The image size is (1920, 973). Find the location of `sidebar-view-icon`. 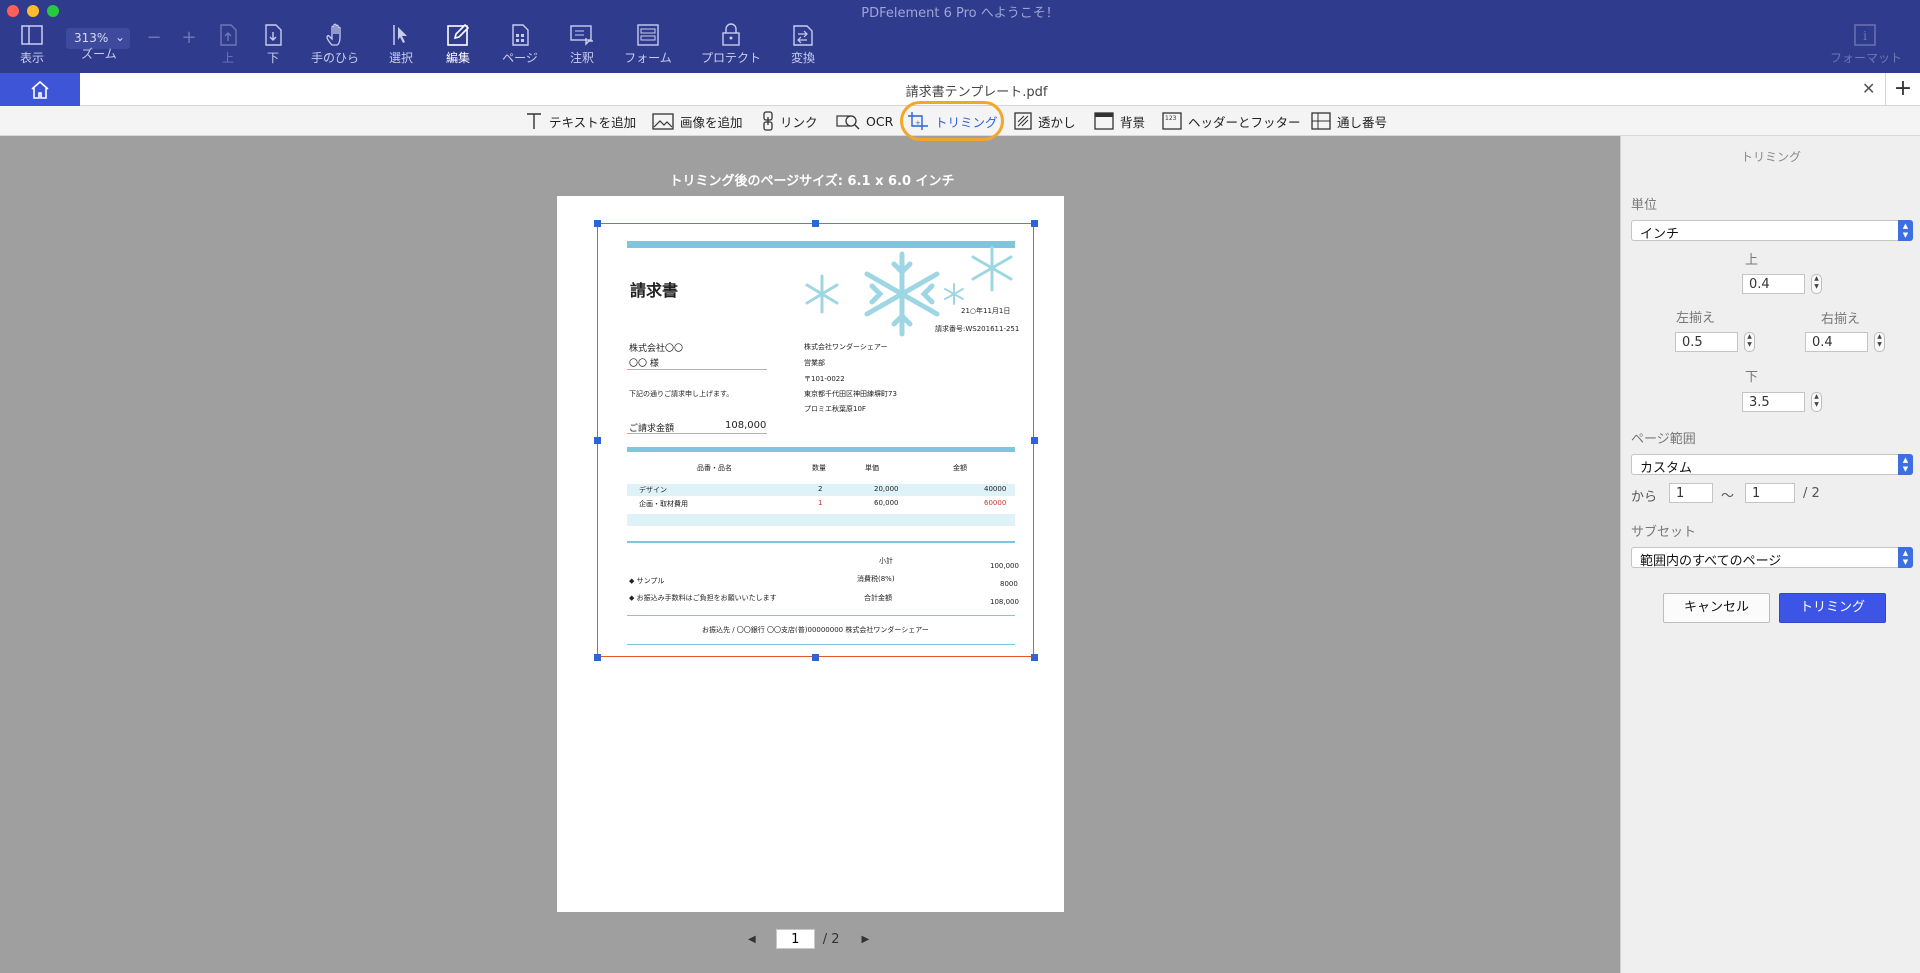

sidebar-view-icon is located at coordinates (32, 35).